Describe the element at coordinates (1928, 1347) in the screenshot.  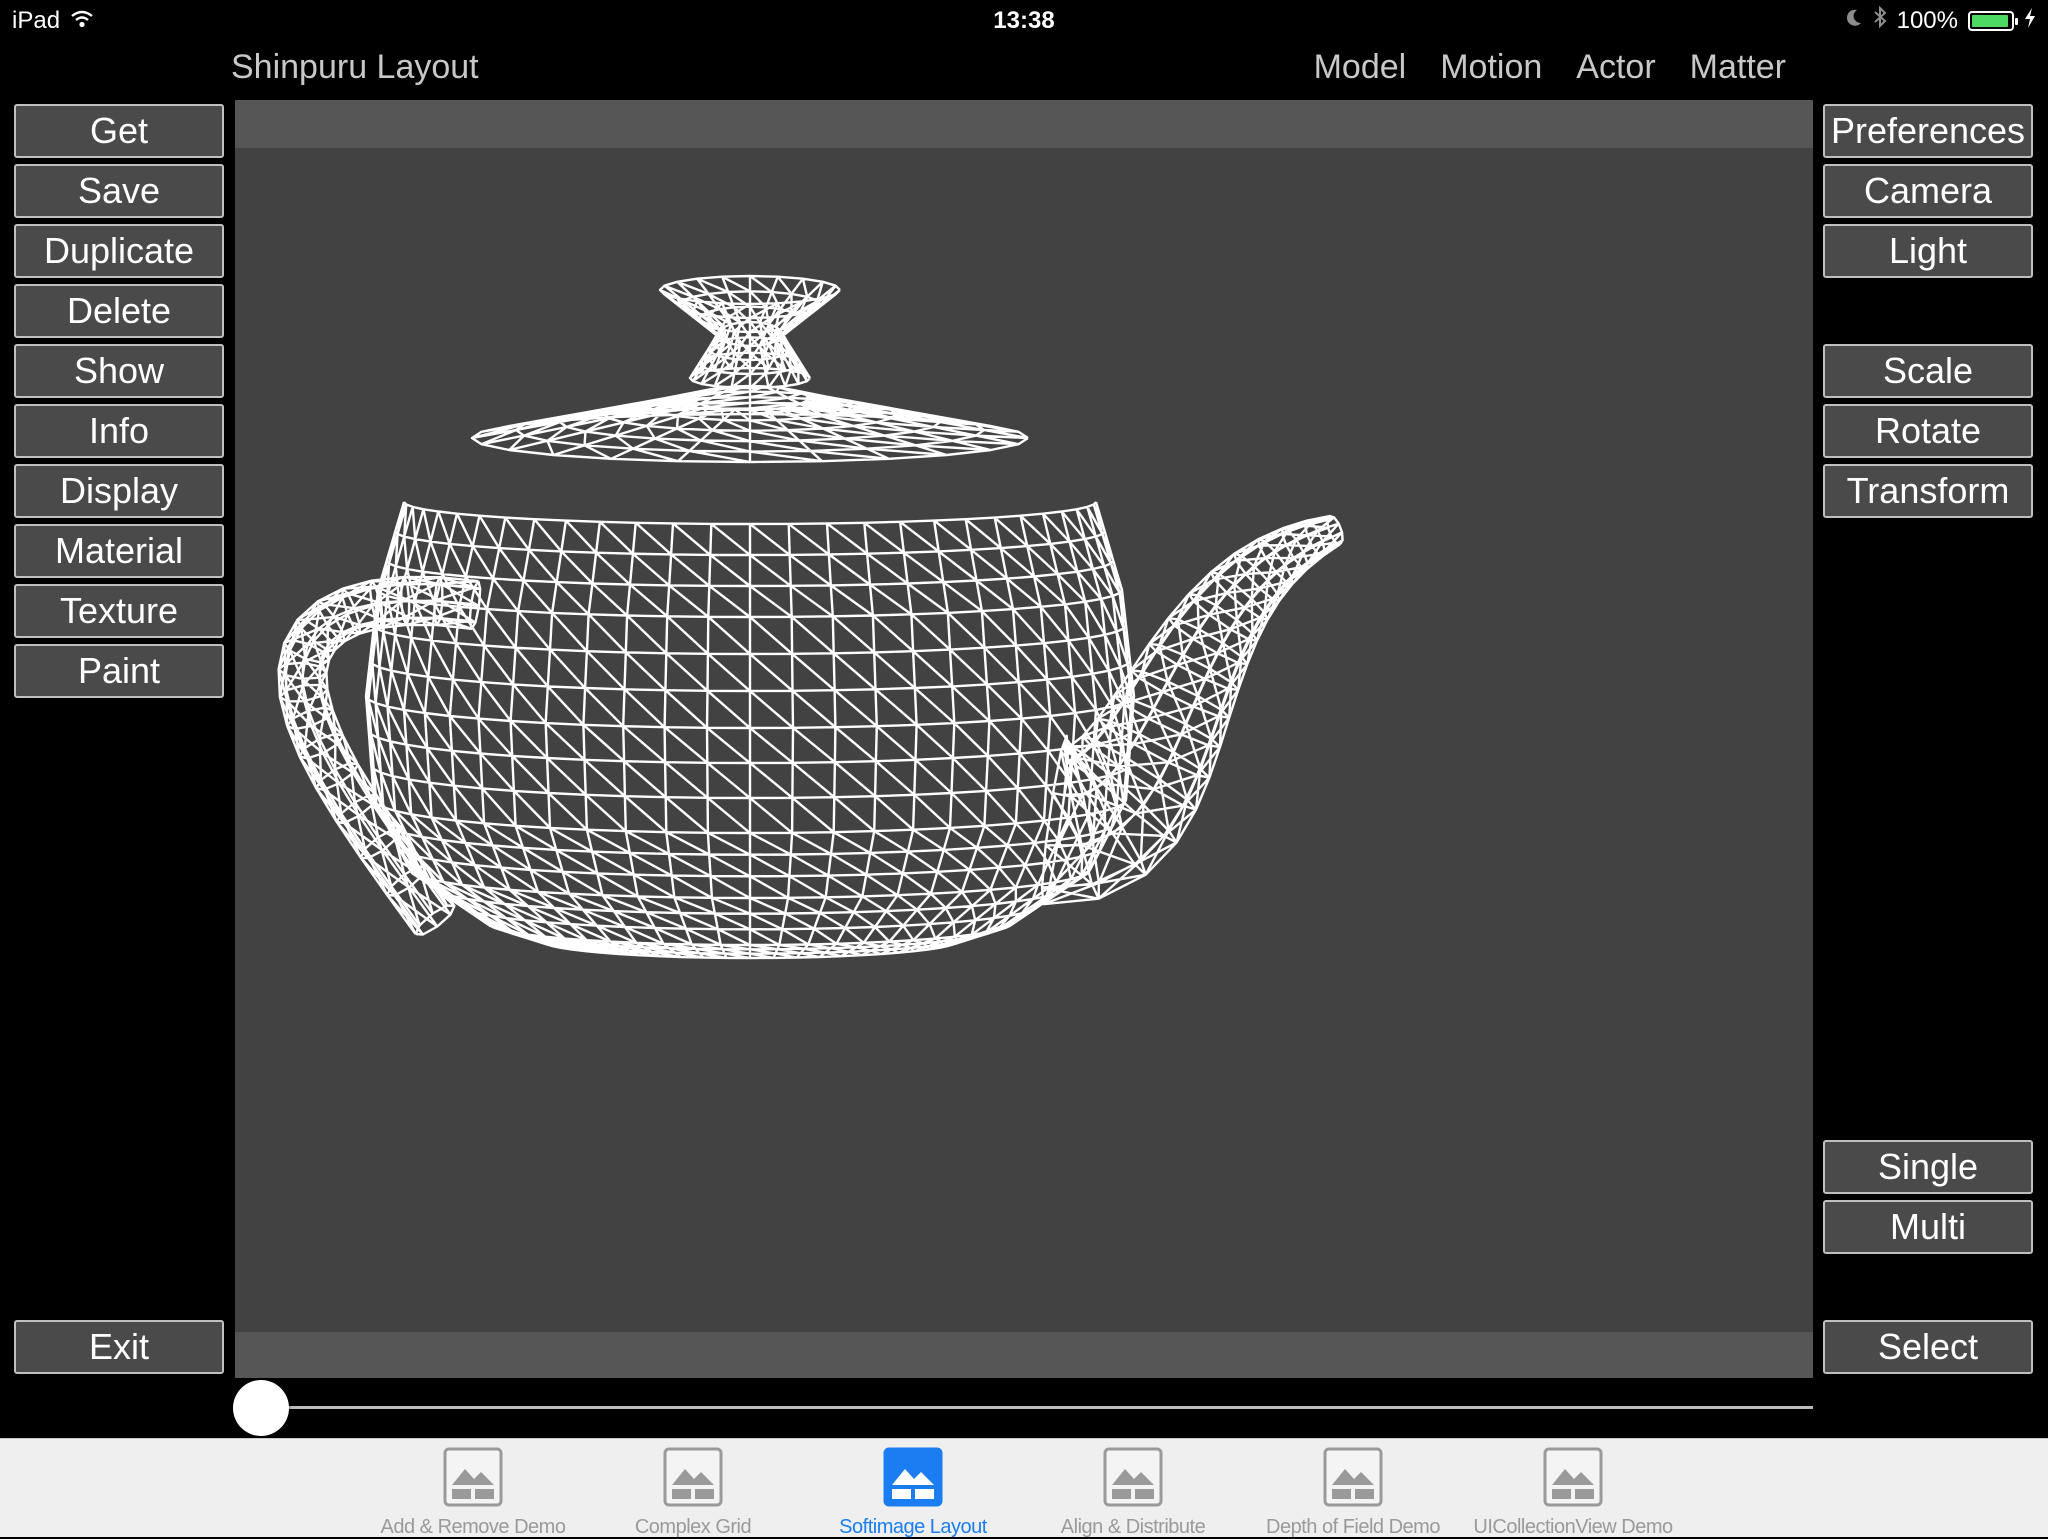
I see `select-button: Select` at that location.